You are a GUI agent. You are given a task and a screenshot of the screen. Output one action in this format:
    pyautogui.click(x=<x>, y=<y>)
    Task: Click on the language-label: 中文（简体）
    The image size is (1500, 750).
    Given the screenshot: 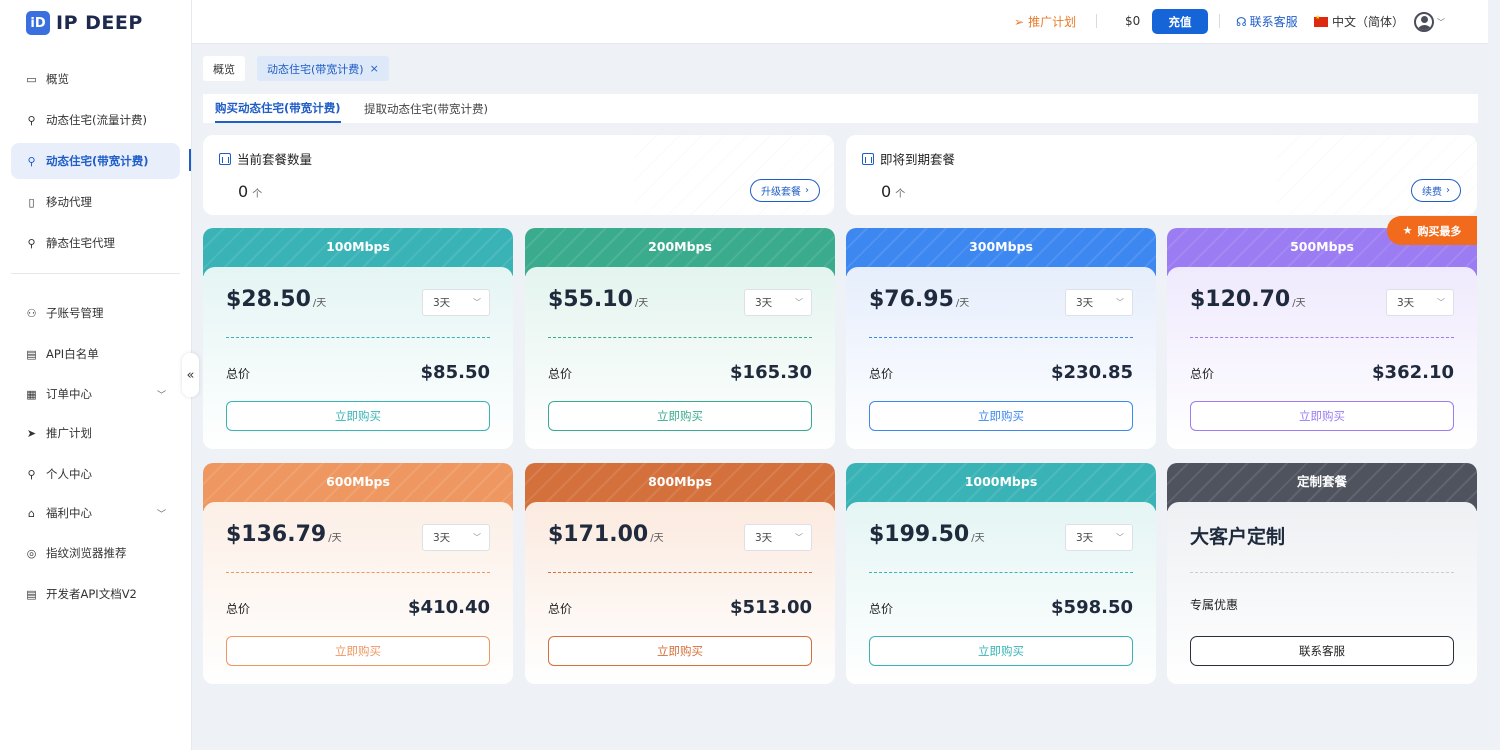 What is the action you would take?
    pyautogui.click(x=1368, y=22)
    